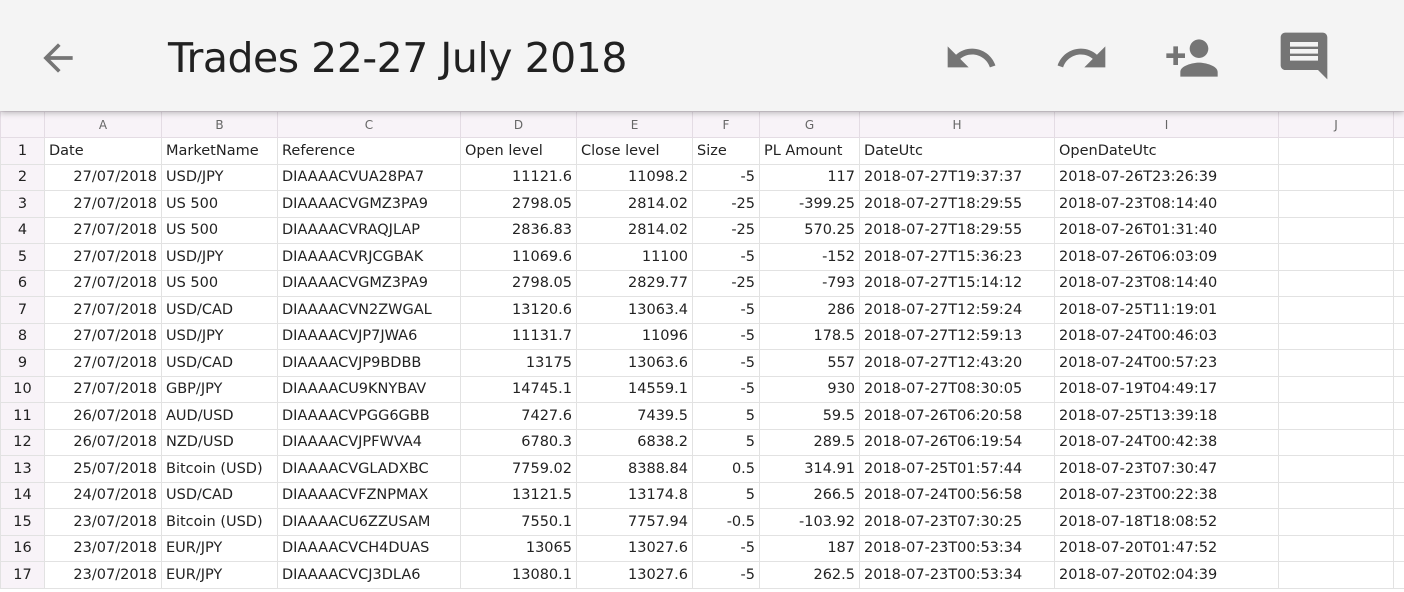  I want to click on cell-b-16: EUR/JPY, so click(219, 548).